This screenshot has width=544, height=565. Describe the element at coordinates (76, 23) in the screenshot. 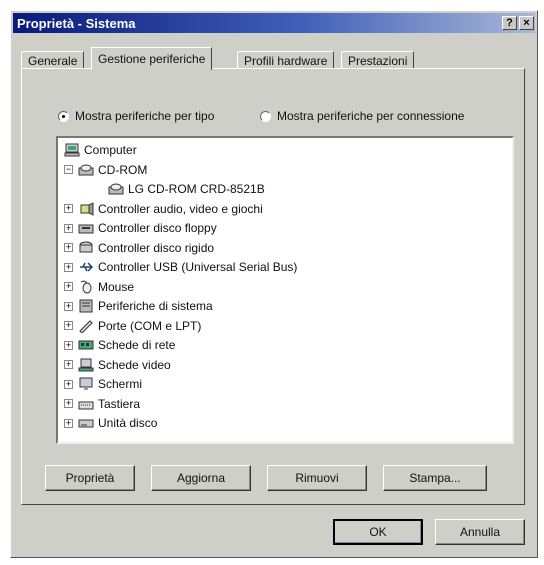

I see `window-title: Proprietà - Sistema` at that location.